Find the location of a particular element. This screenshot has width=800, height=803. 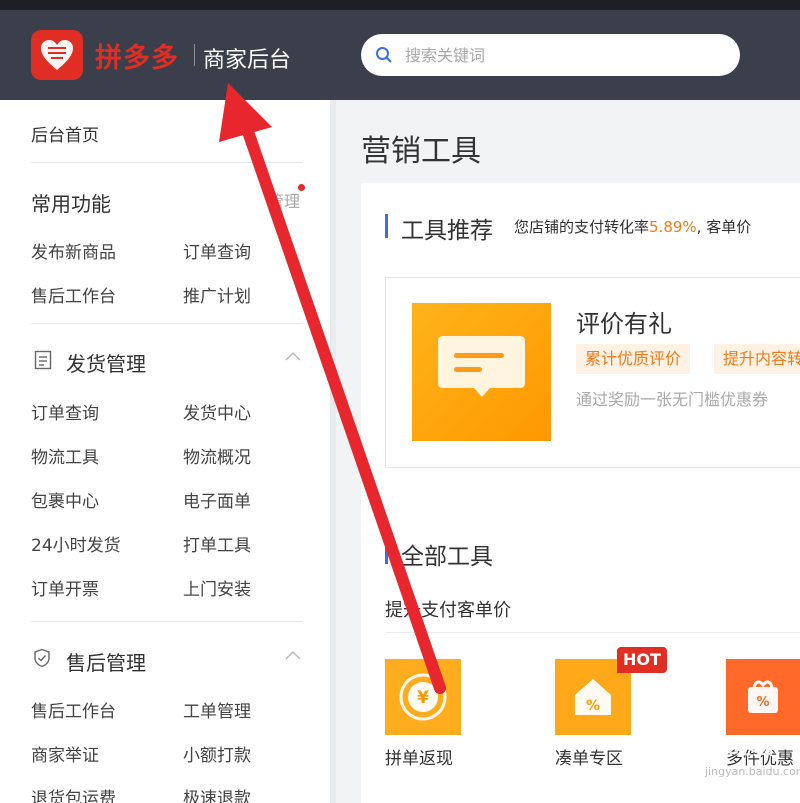

desc-prefix: 您店铺的支付转化率 is located at coordinates (582, 227).